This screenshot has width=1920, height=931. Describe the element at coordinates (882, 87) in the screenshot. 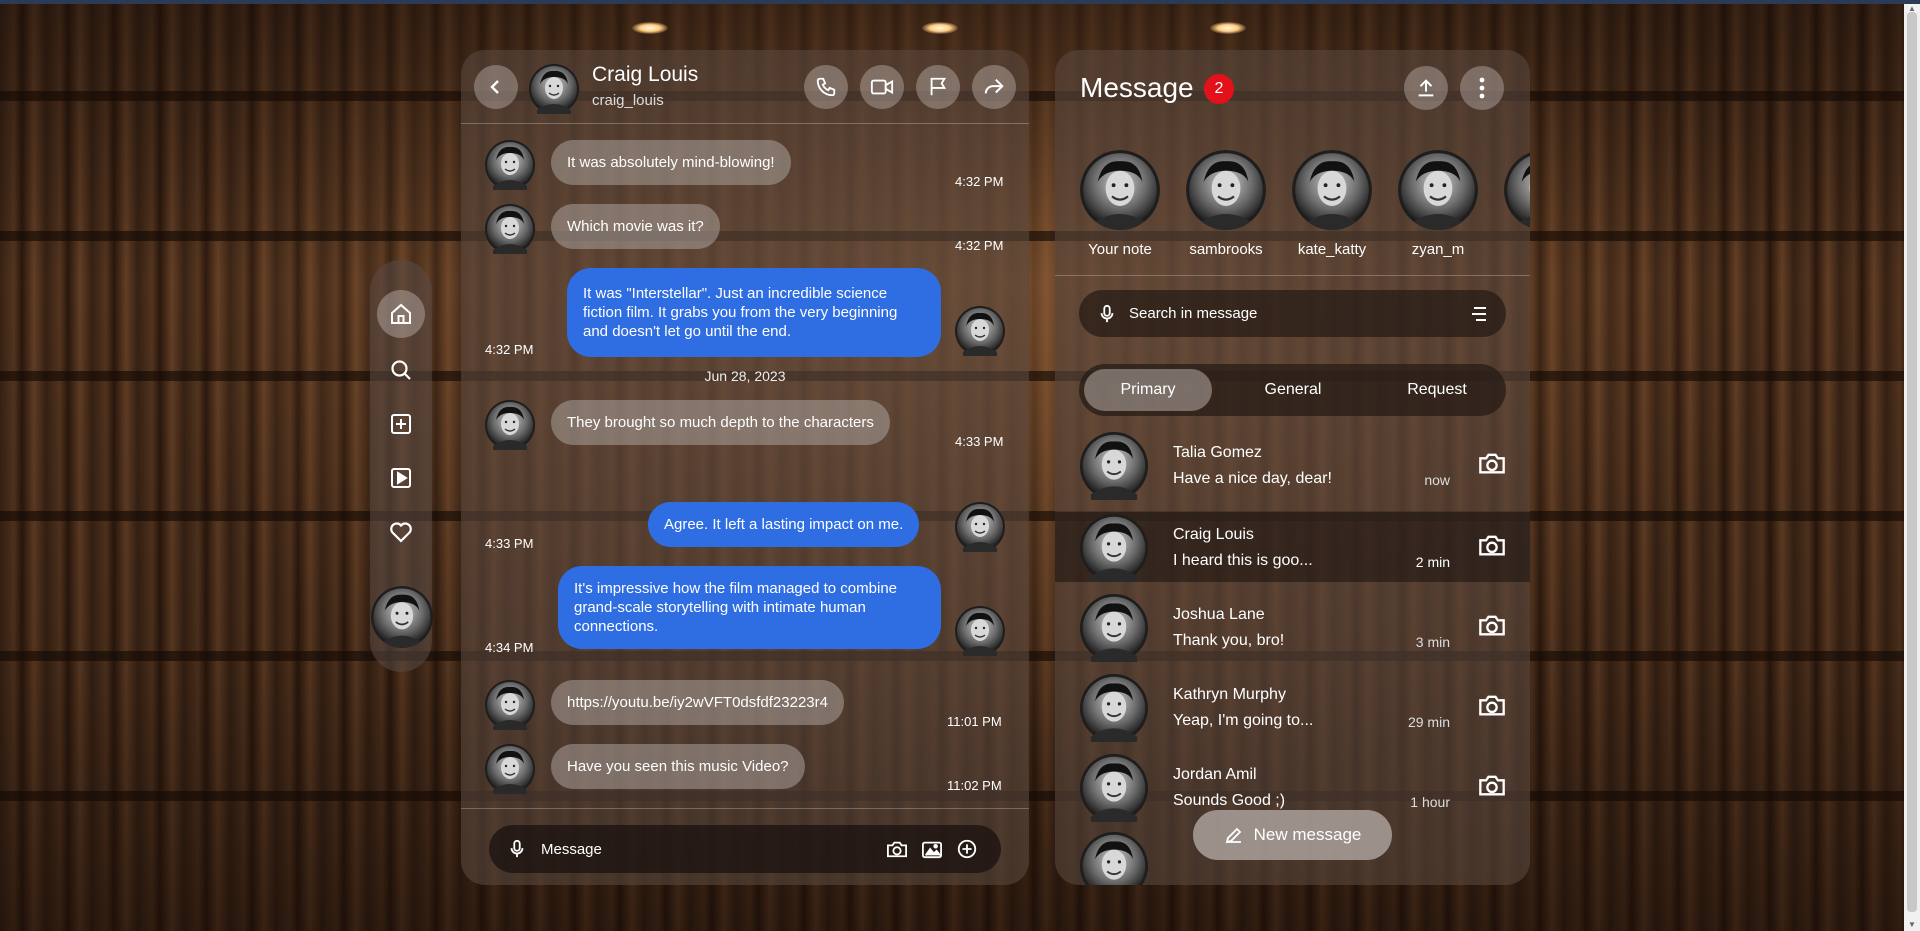

I see `video-call-button` at that location.